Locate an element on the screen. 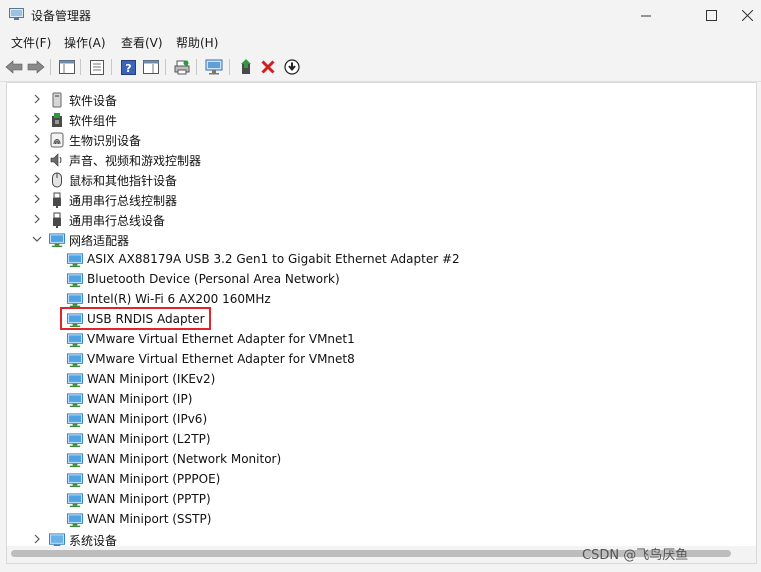  maximize-icon is located at coordinates (711, 15).